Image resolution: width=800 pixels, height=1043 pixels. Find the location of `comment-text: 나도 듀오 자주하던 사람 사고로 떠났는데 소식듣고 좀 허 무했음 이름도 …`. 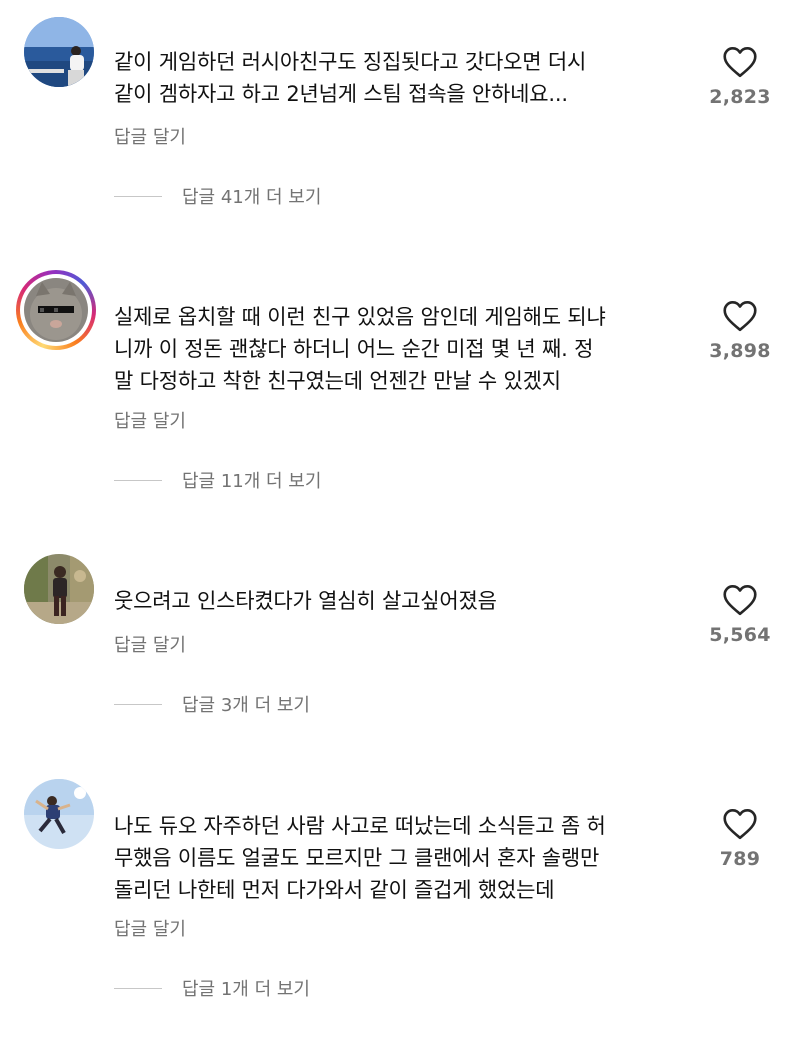

comment-text: 나도 듀오 자주하던 사람 사고로 떠났는데 소식듣고 좀 허 무했음 이름도 … is located at coordinates (404, 858).